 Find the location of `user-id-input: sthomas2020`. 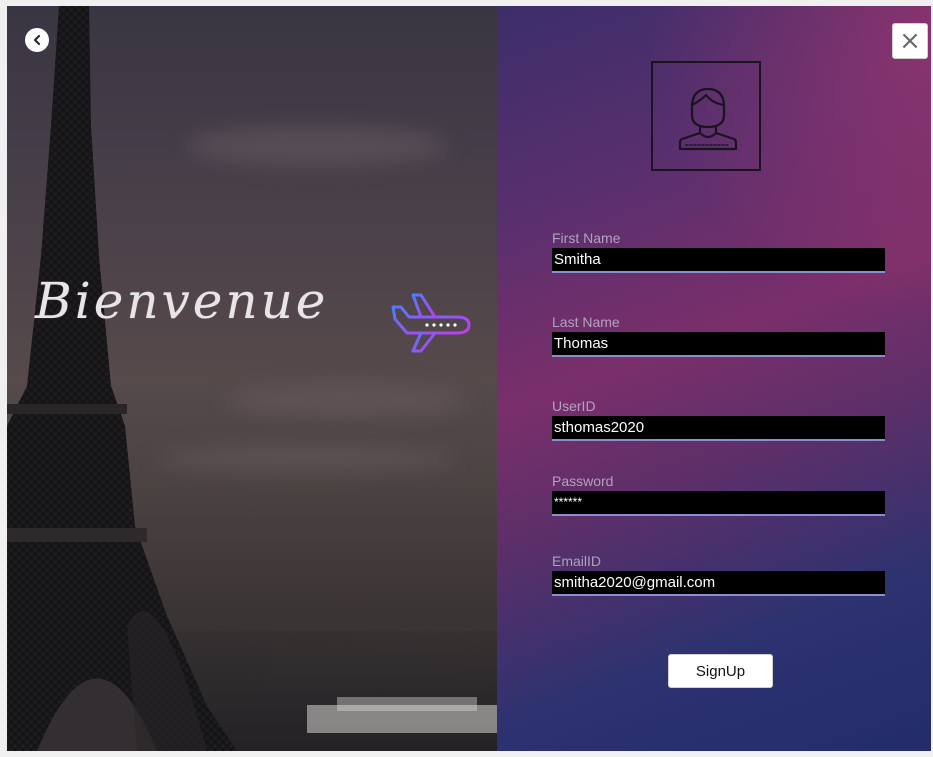

user-id-input: sthomas2020 is located at coordinates (718, 427).